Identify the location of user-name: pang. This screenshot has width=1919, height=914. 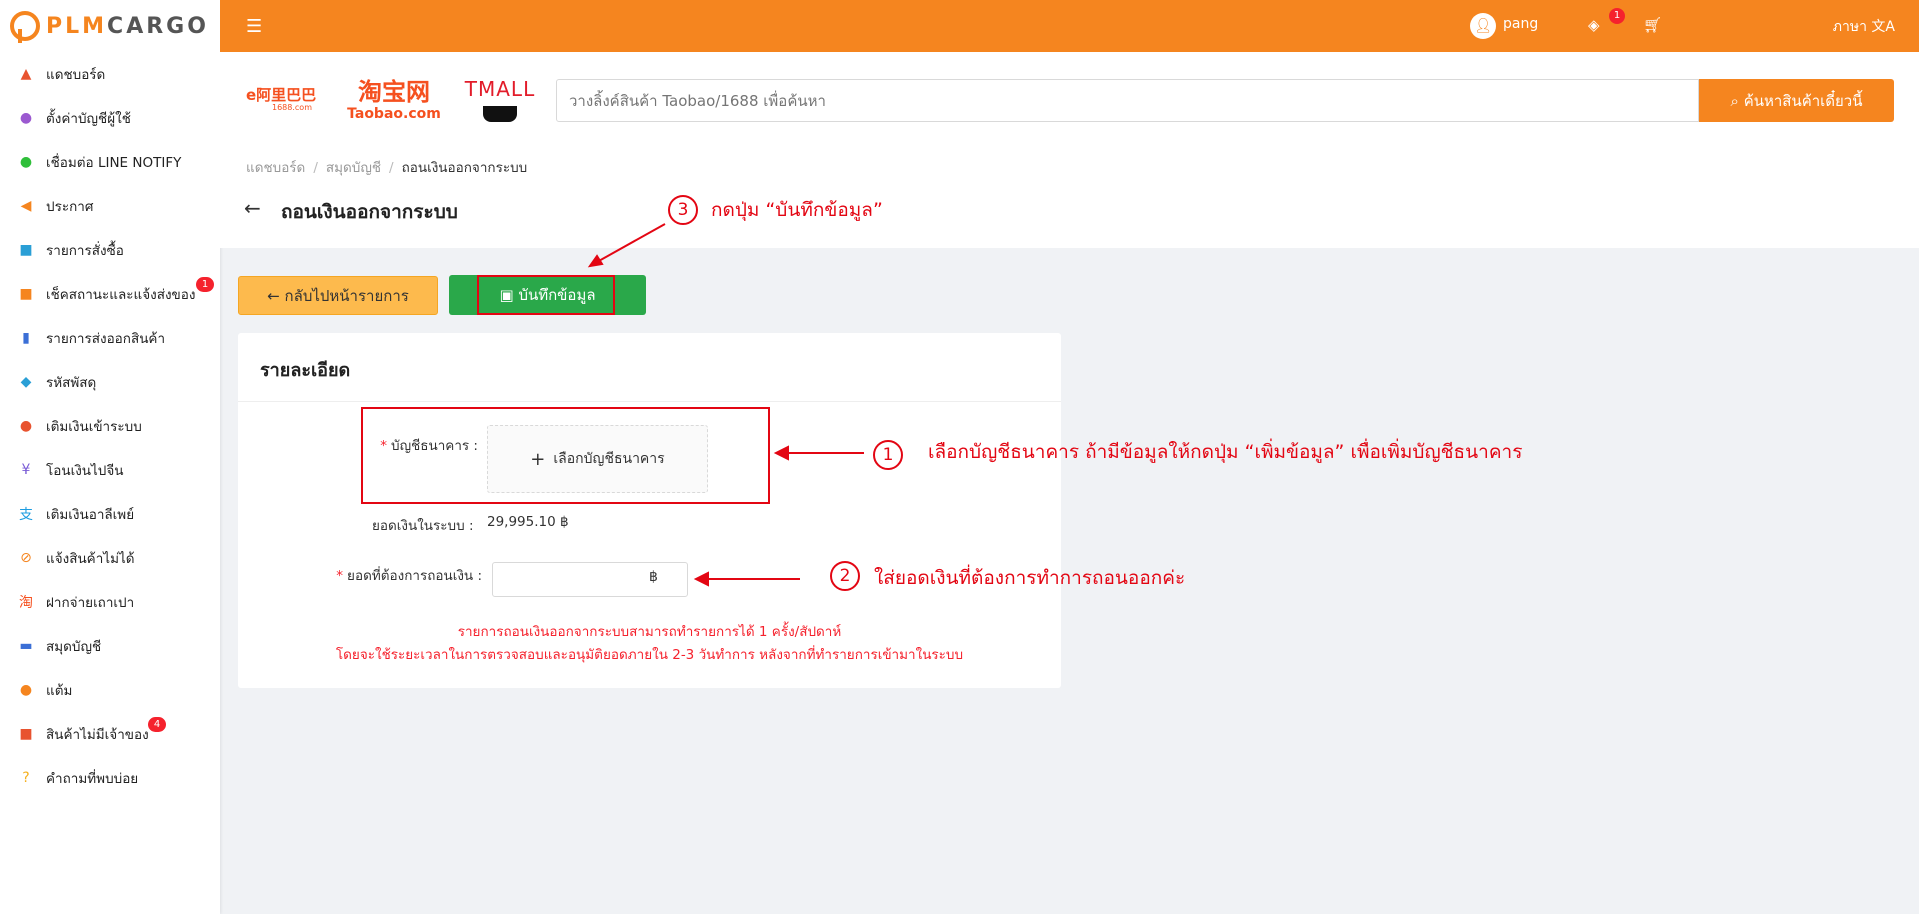
(1520, 24).